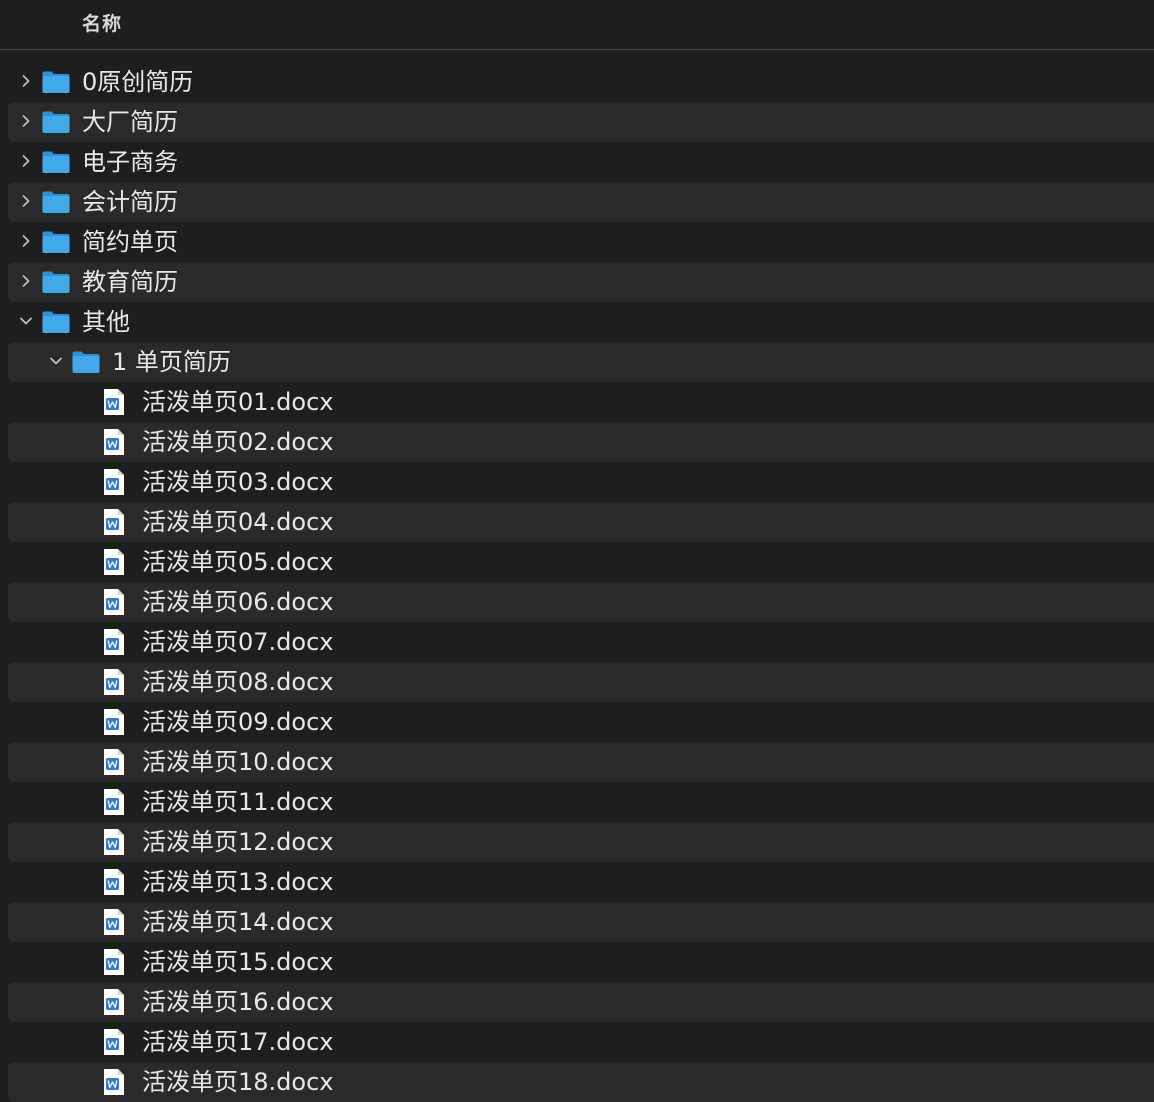  I want to click on file-name: 活泼单页12.docx, so click(238, 842).